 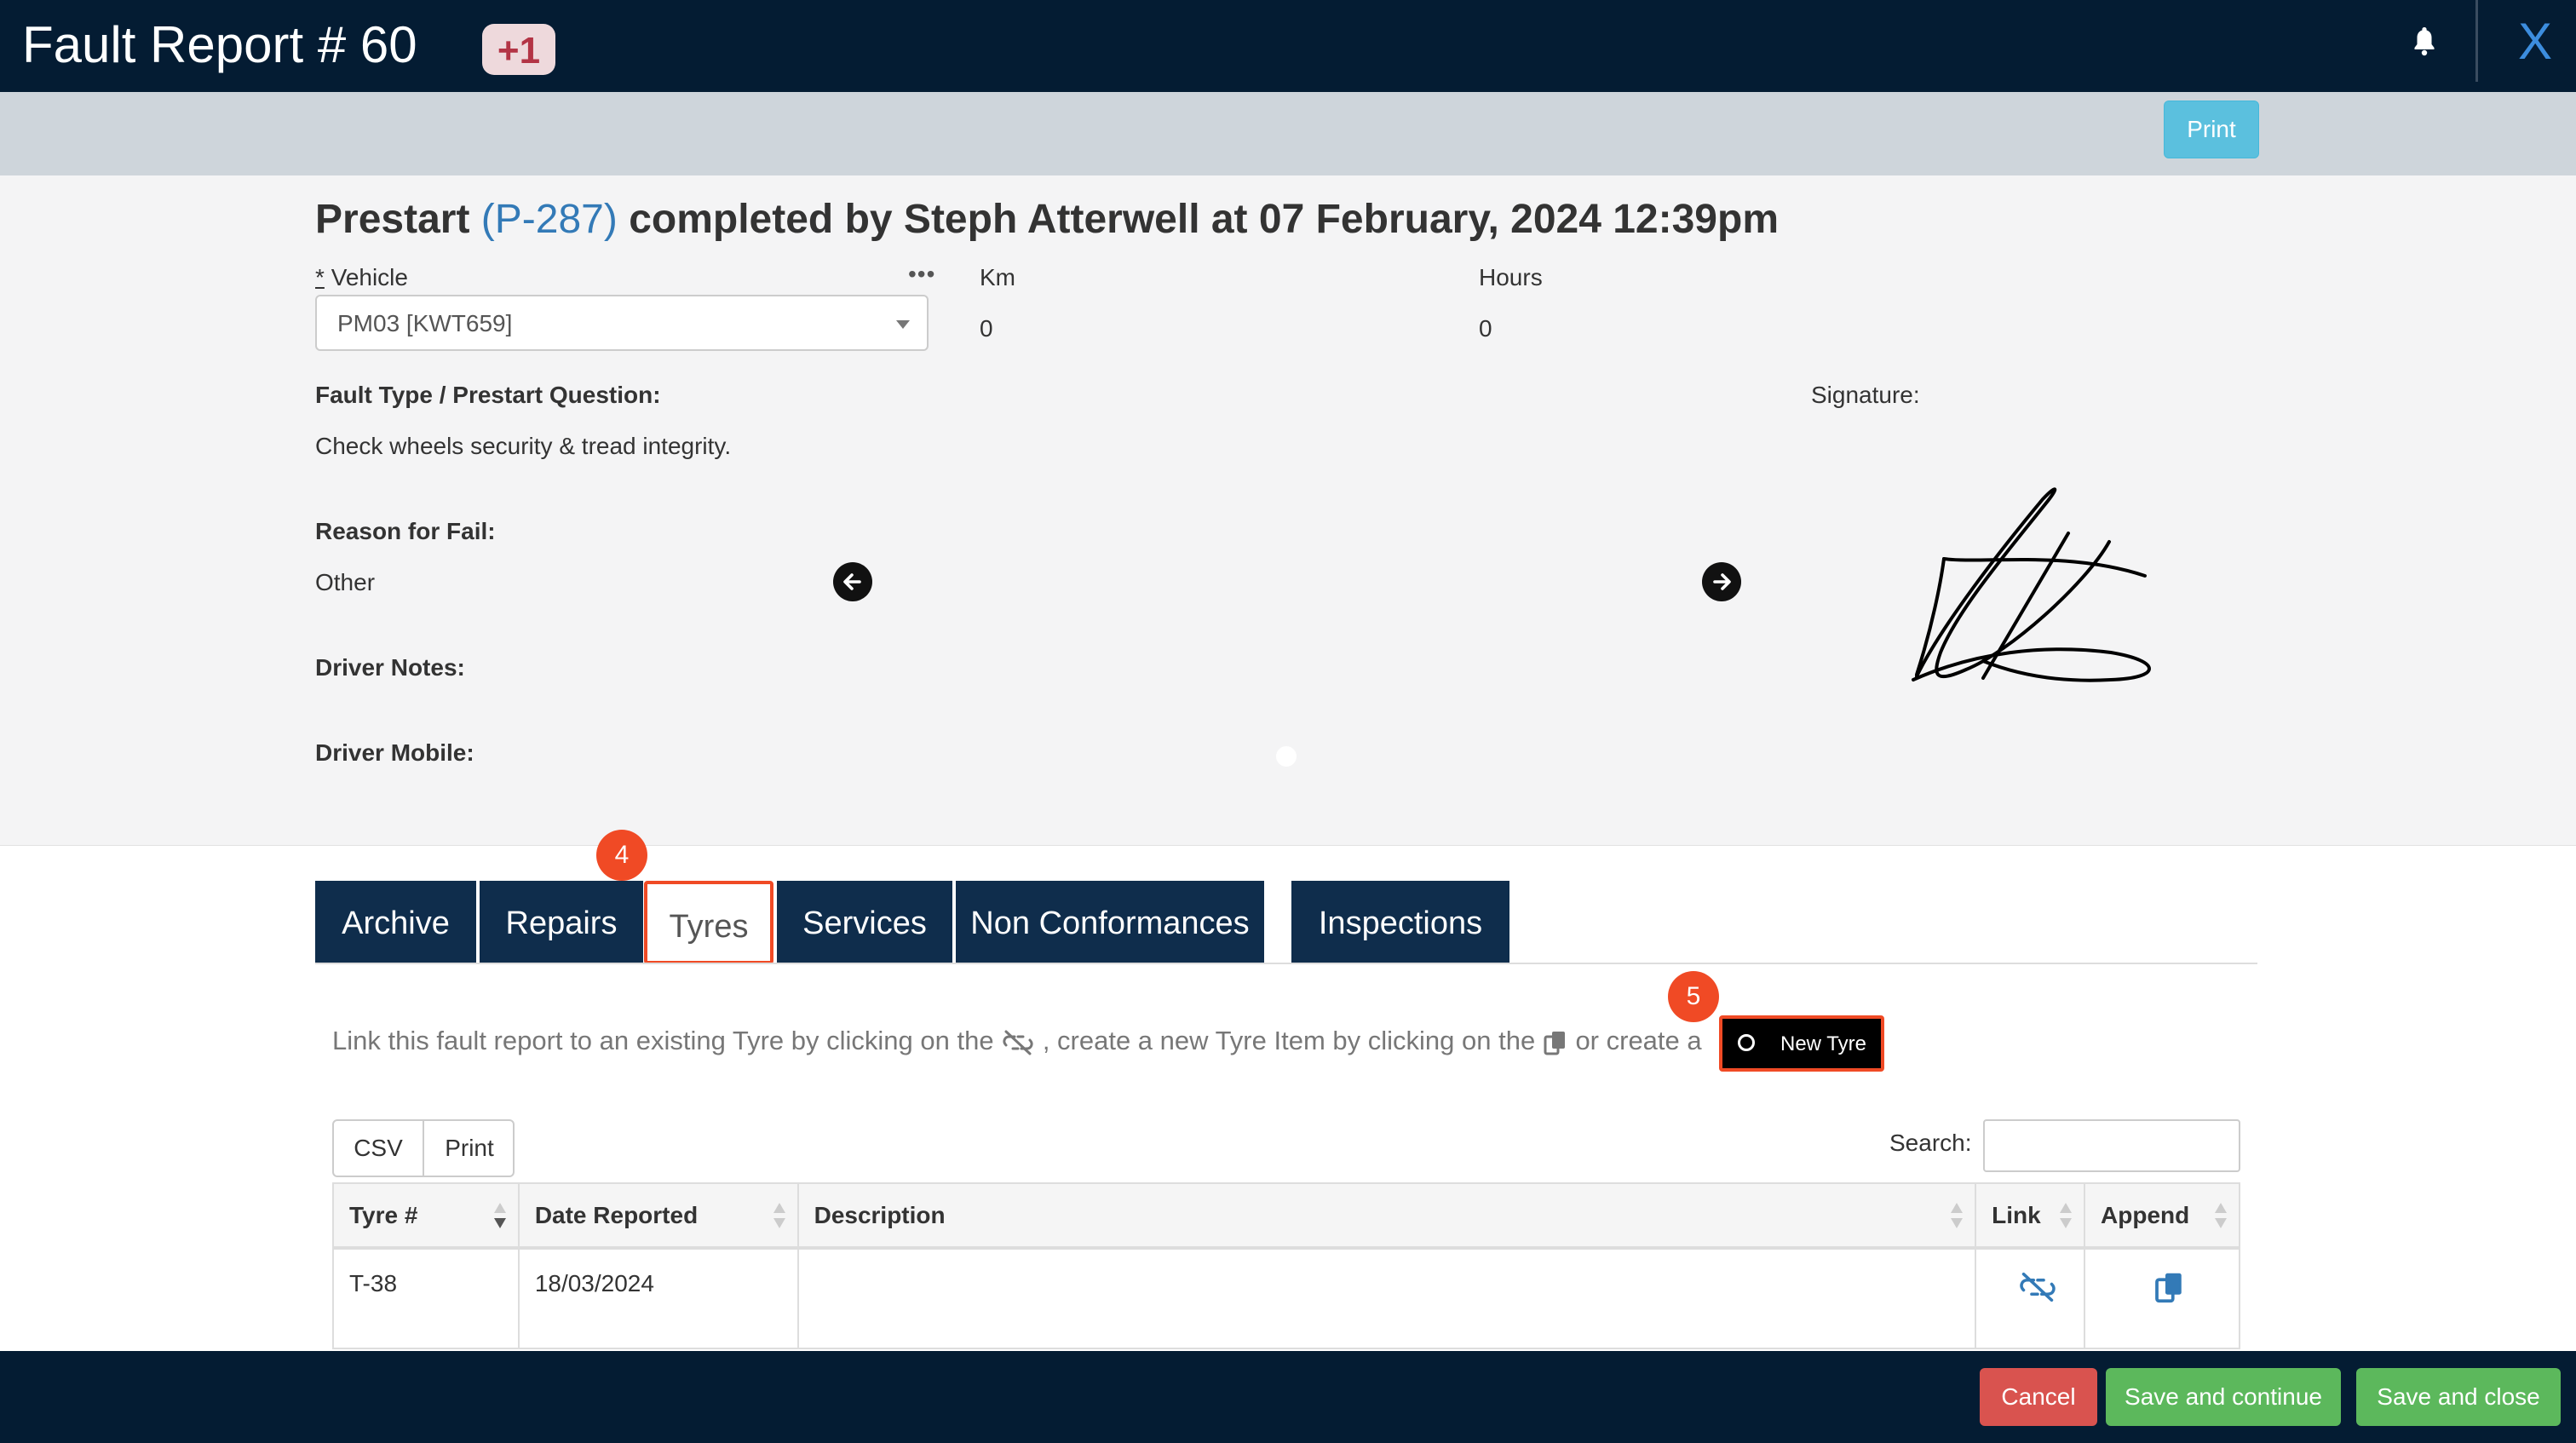 I want to click on unlink-icon, so click(x=1018, y=1042).